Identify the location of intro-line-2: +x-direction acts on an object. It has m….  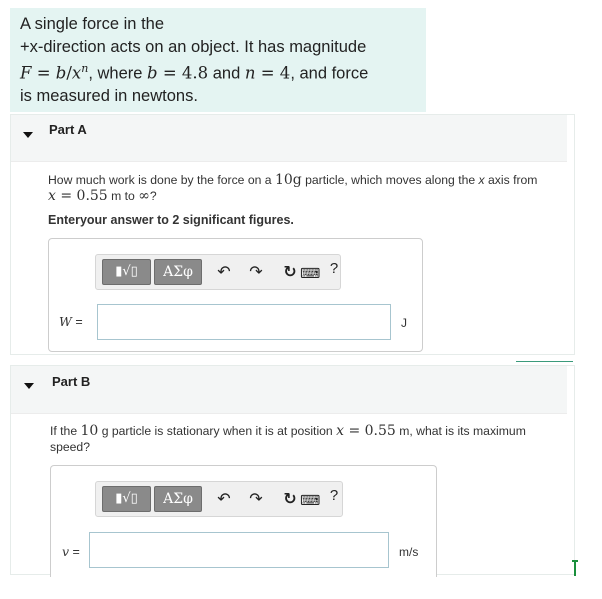
(193, 46).